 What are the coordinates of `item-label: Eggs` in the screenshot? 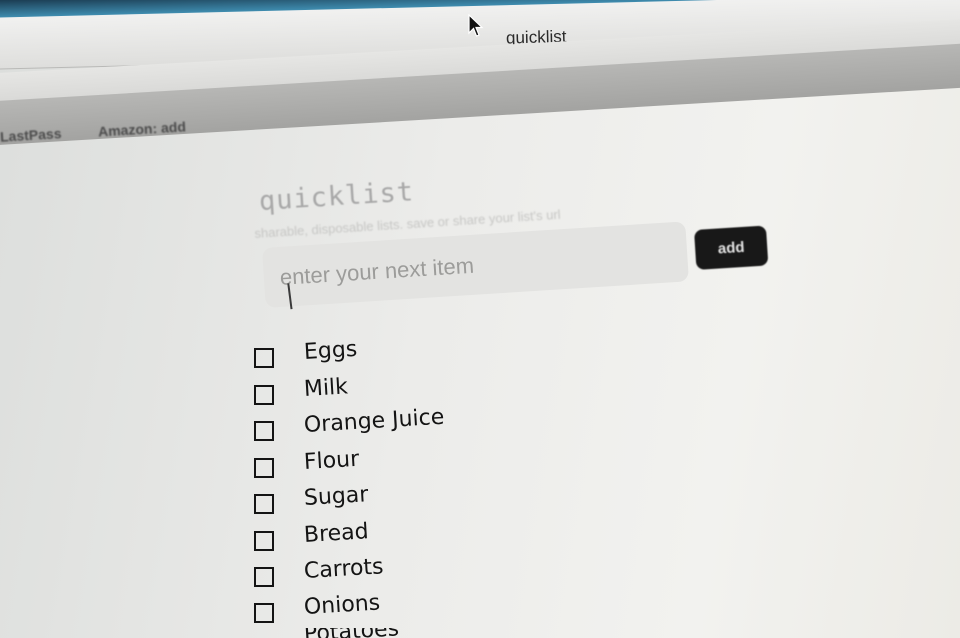 It's located at (330, 350).